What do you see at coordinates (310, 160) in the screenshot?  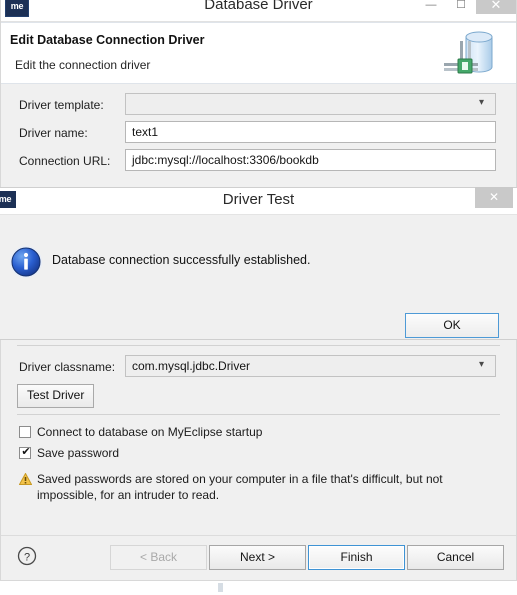 I see `connection-url-input: jdbc:mysql://localhost:3306/bookdb` at bounding box center [310, 160].